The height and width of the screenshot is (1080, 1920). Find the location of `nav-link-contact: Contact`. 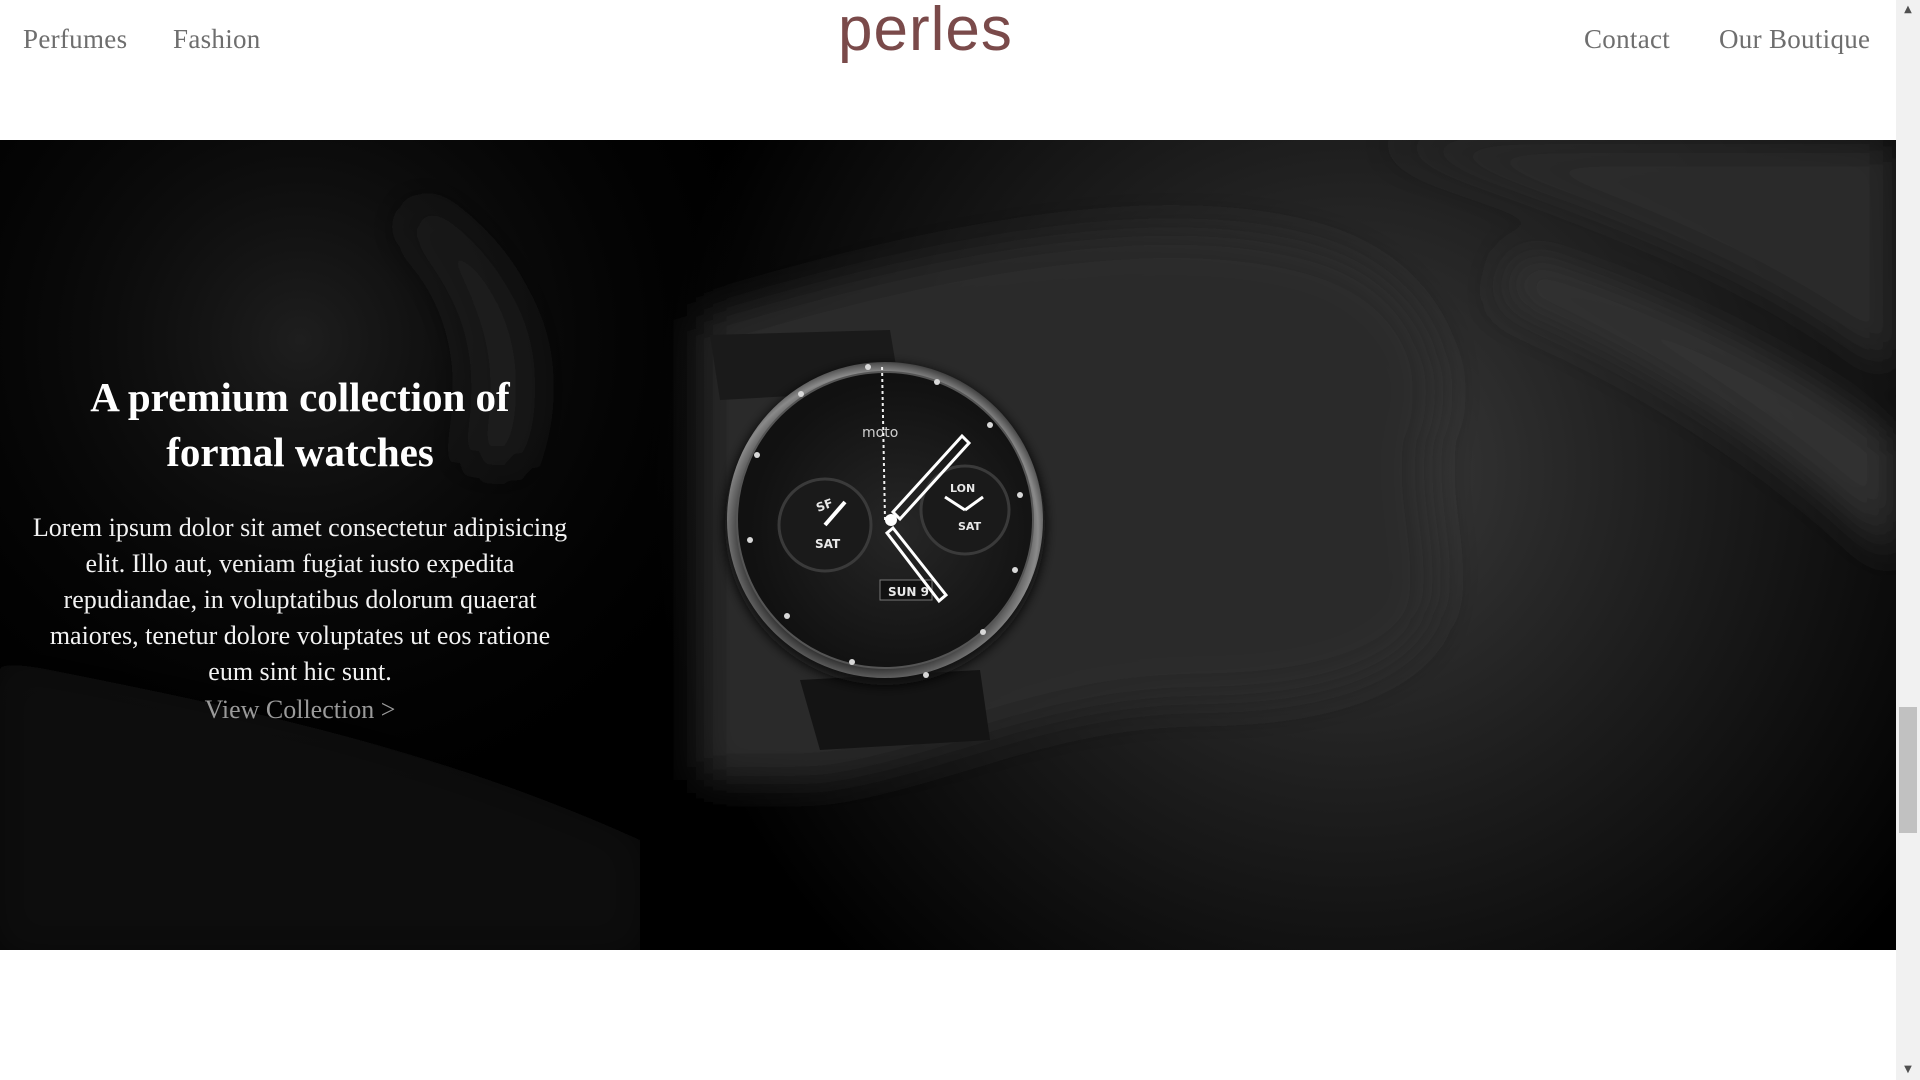

nav-link-contact: Contact is located at coordinates (1627, 39).